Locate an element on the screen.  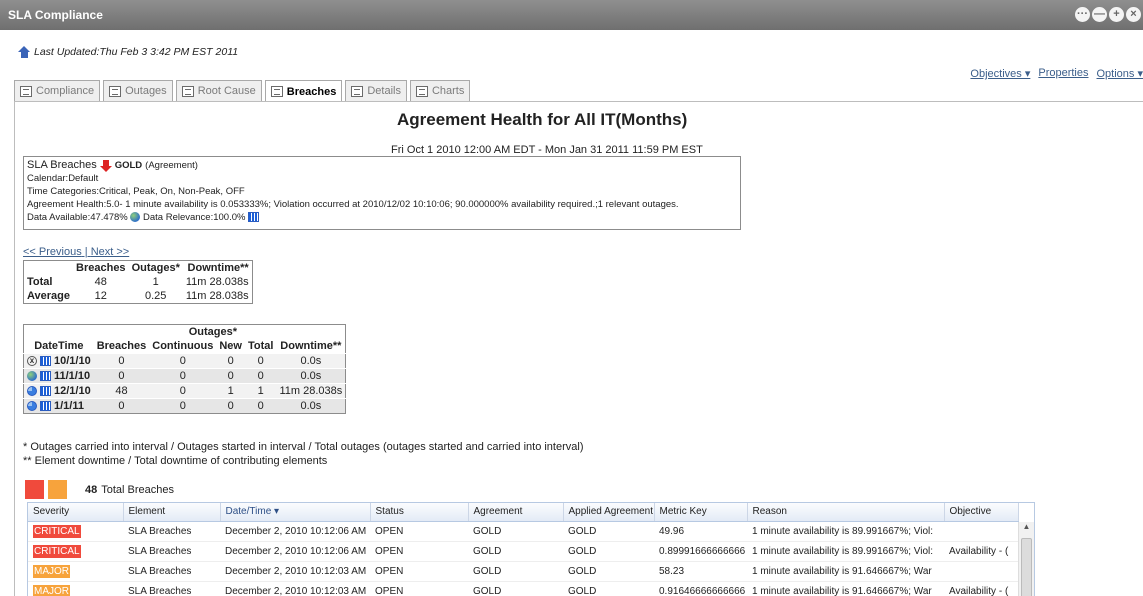
scroll-up-icon: ▲ is located at coordinates (1026, 529).